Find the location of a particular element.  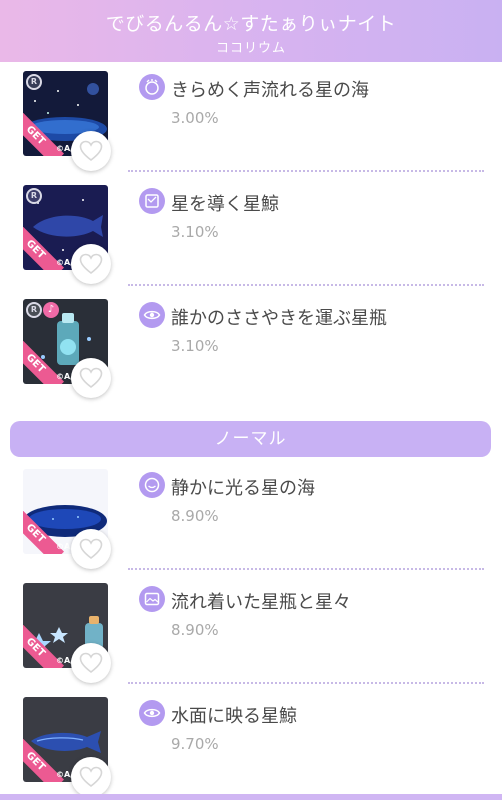

music-note-icon: ♪ is located at coordinates (51, 310).